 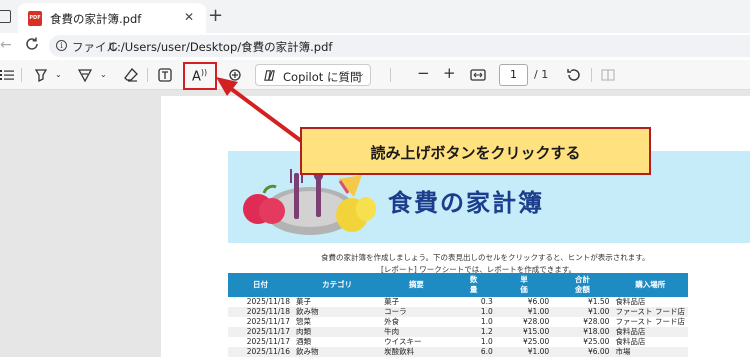 What do you see at coordinates (423, 73) in the screenshot?
I see `zoom-out-icon: −` at bounding box center [423, 73].